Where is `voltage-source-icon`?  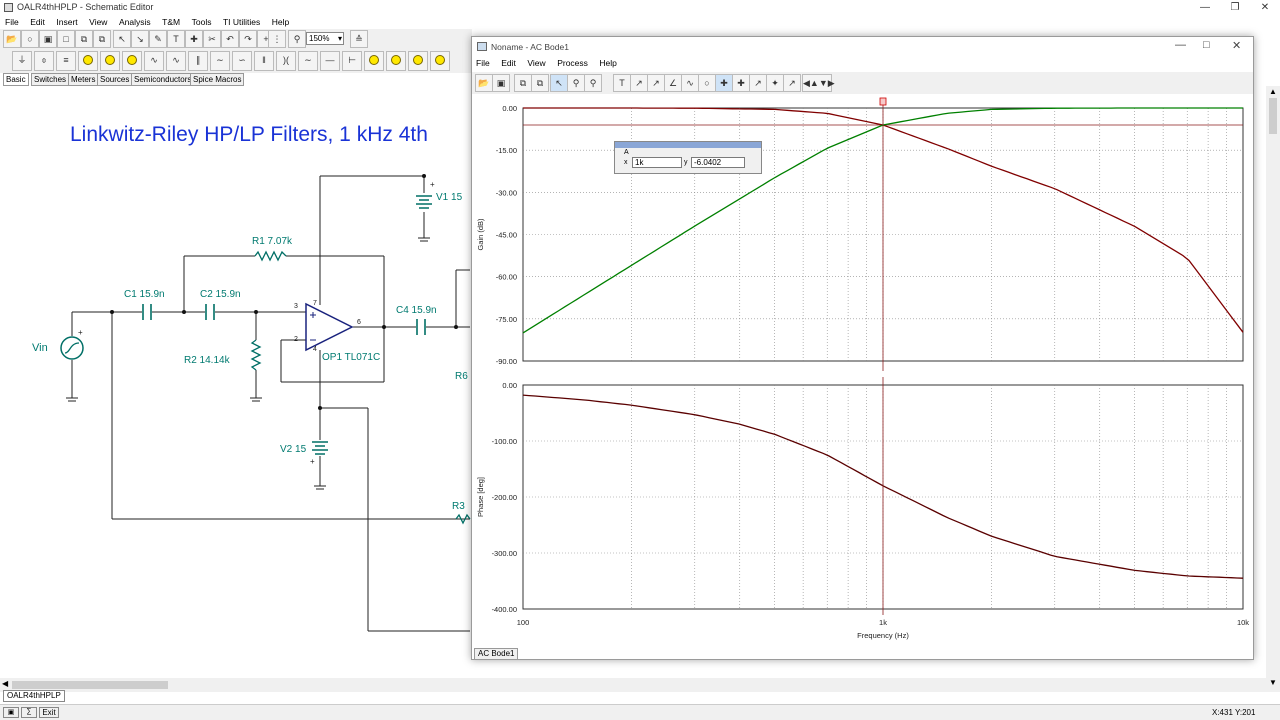 voltage-source-icon is located at coordinates (88, 61).